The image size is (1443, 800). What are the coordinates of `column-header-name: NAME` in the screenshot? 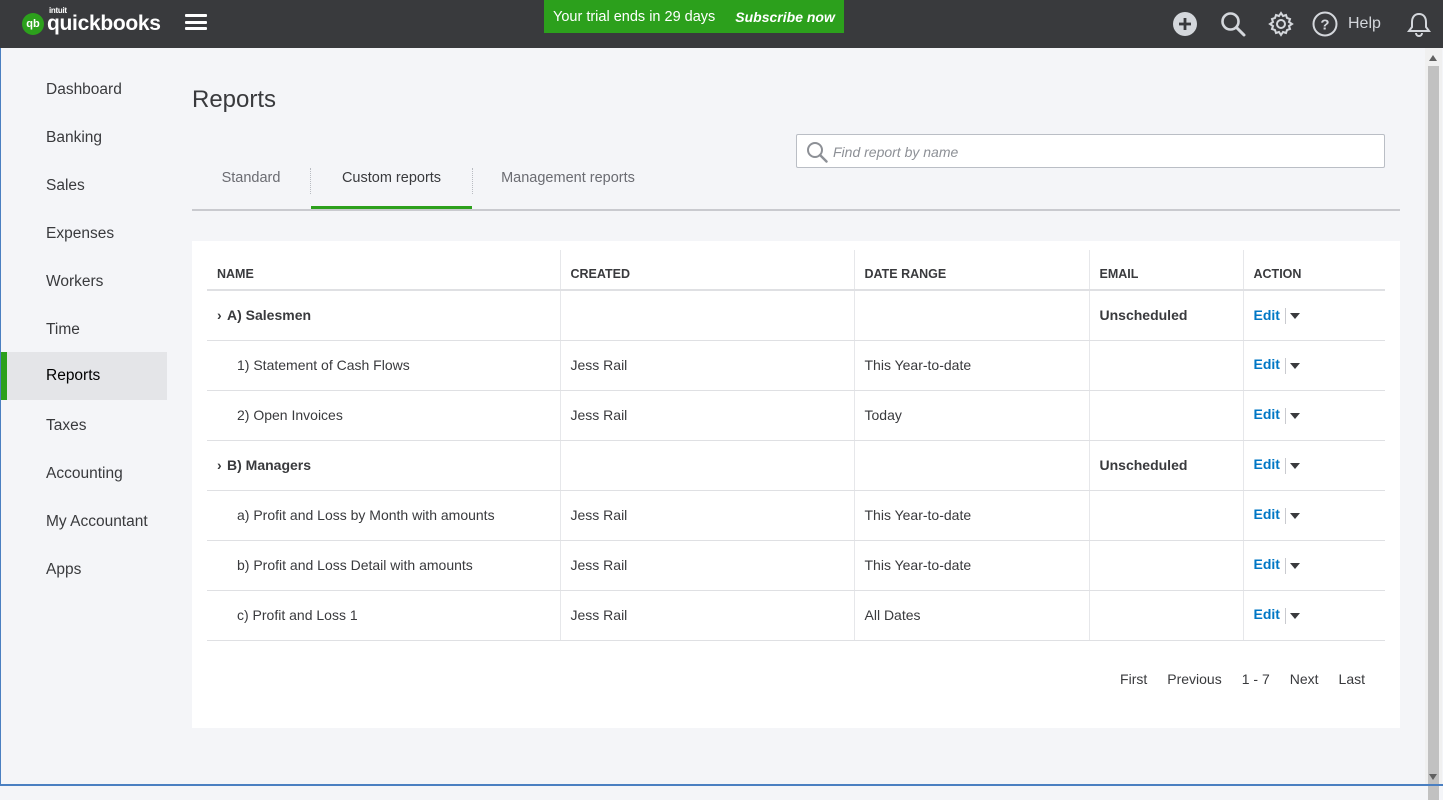 It's located at (383, 270).